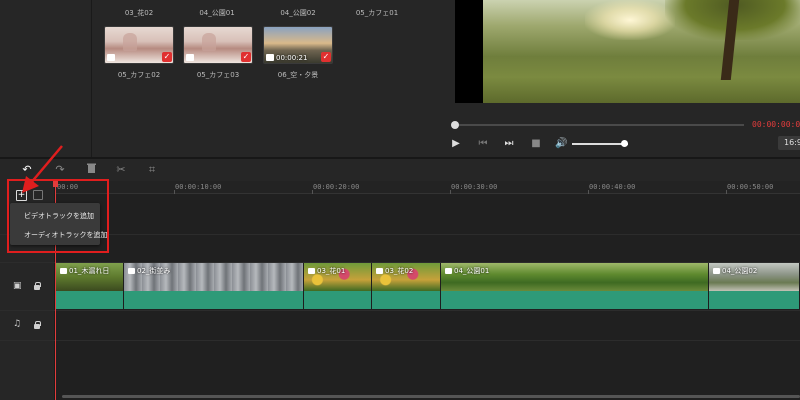 The width and height of the screenshot is (800, 400). I want to click on media-label: 05_カフェ02, so click(139, 75).